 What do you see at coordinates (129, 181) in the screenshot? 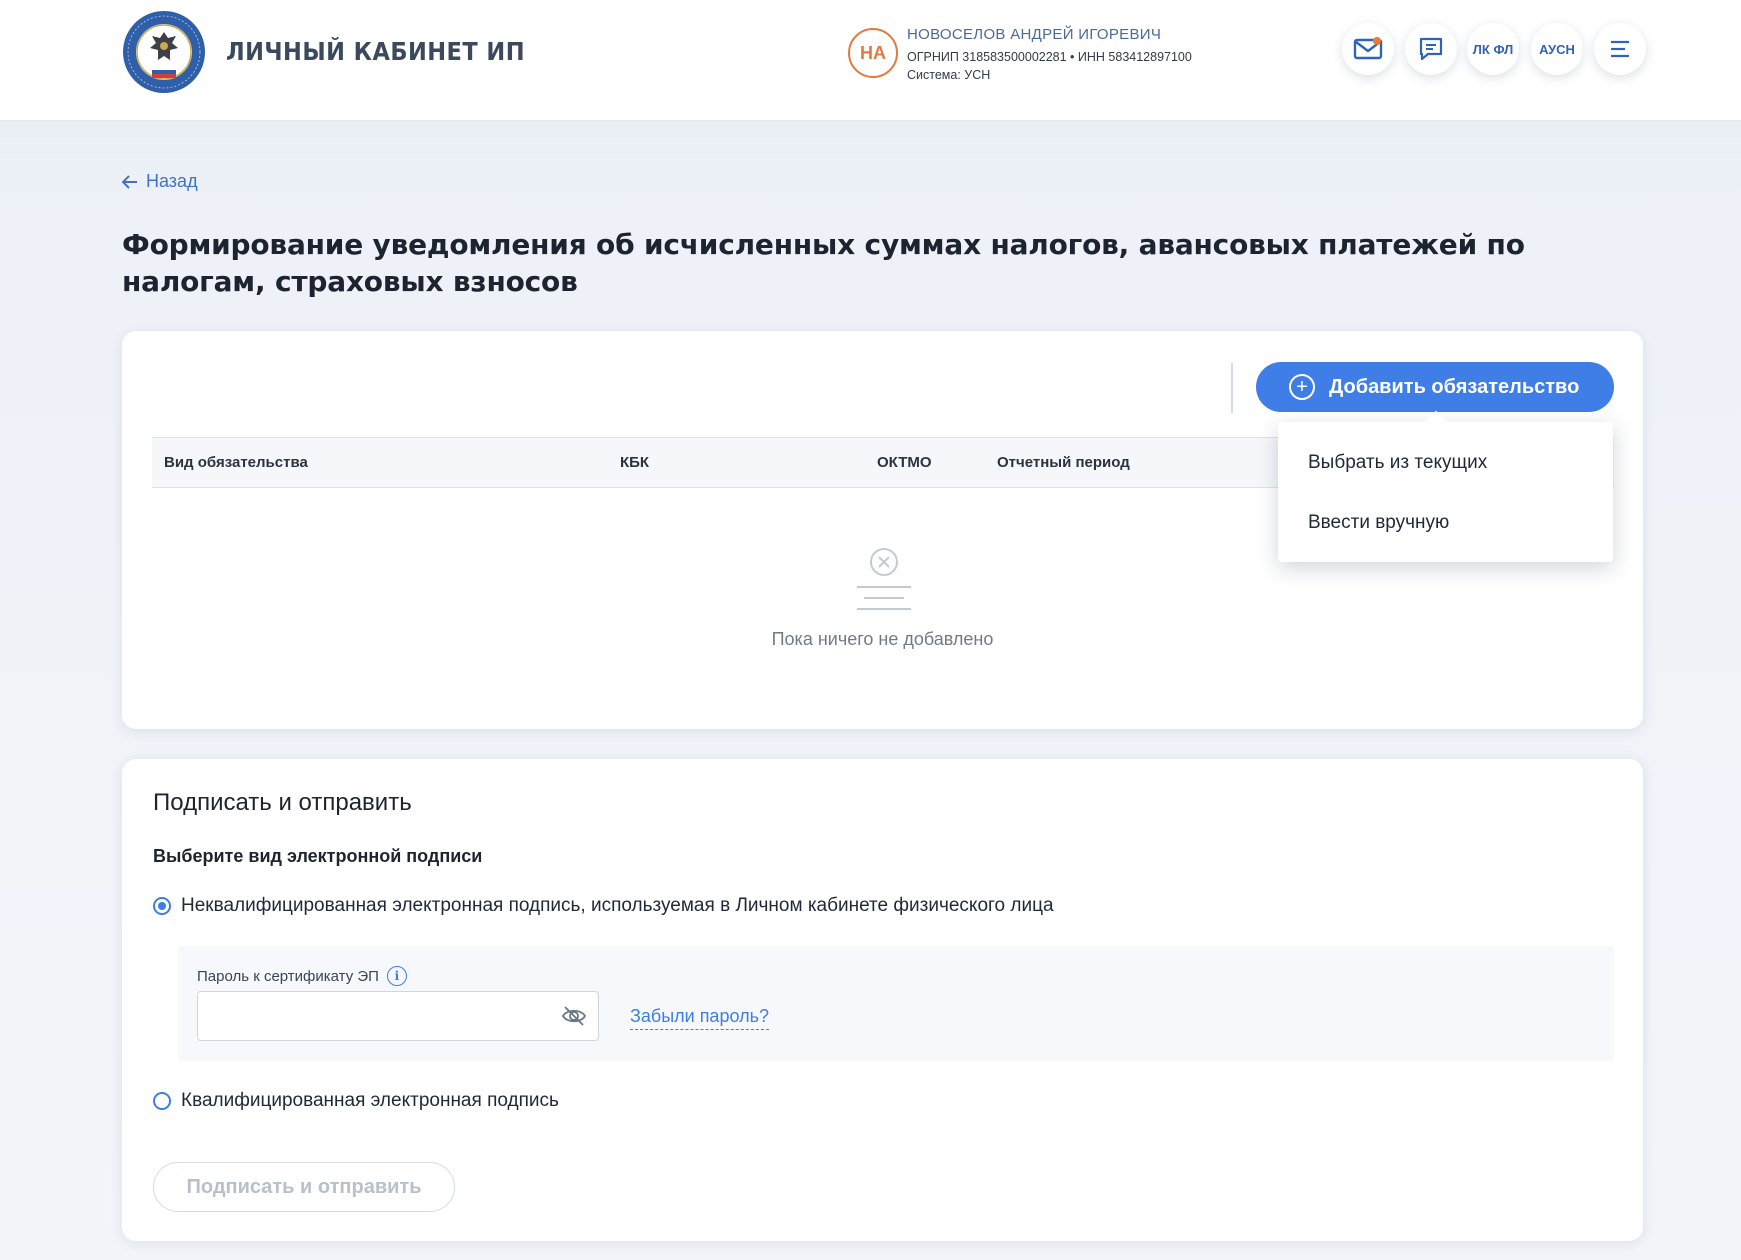
I see `arrow-left-icon` at bounding box center [129, 181].